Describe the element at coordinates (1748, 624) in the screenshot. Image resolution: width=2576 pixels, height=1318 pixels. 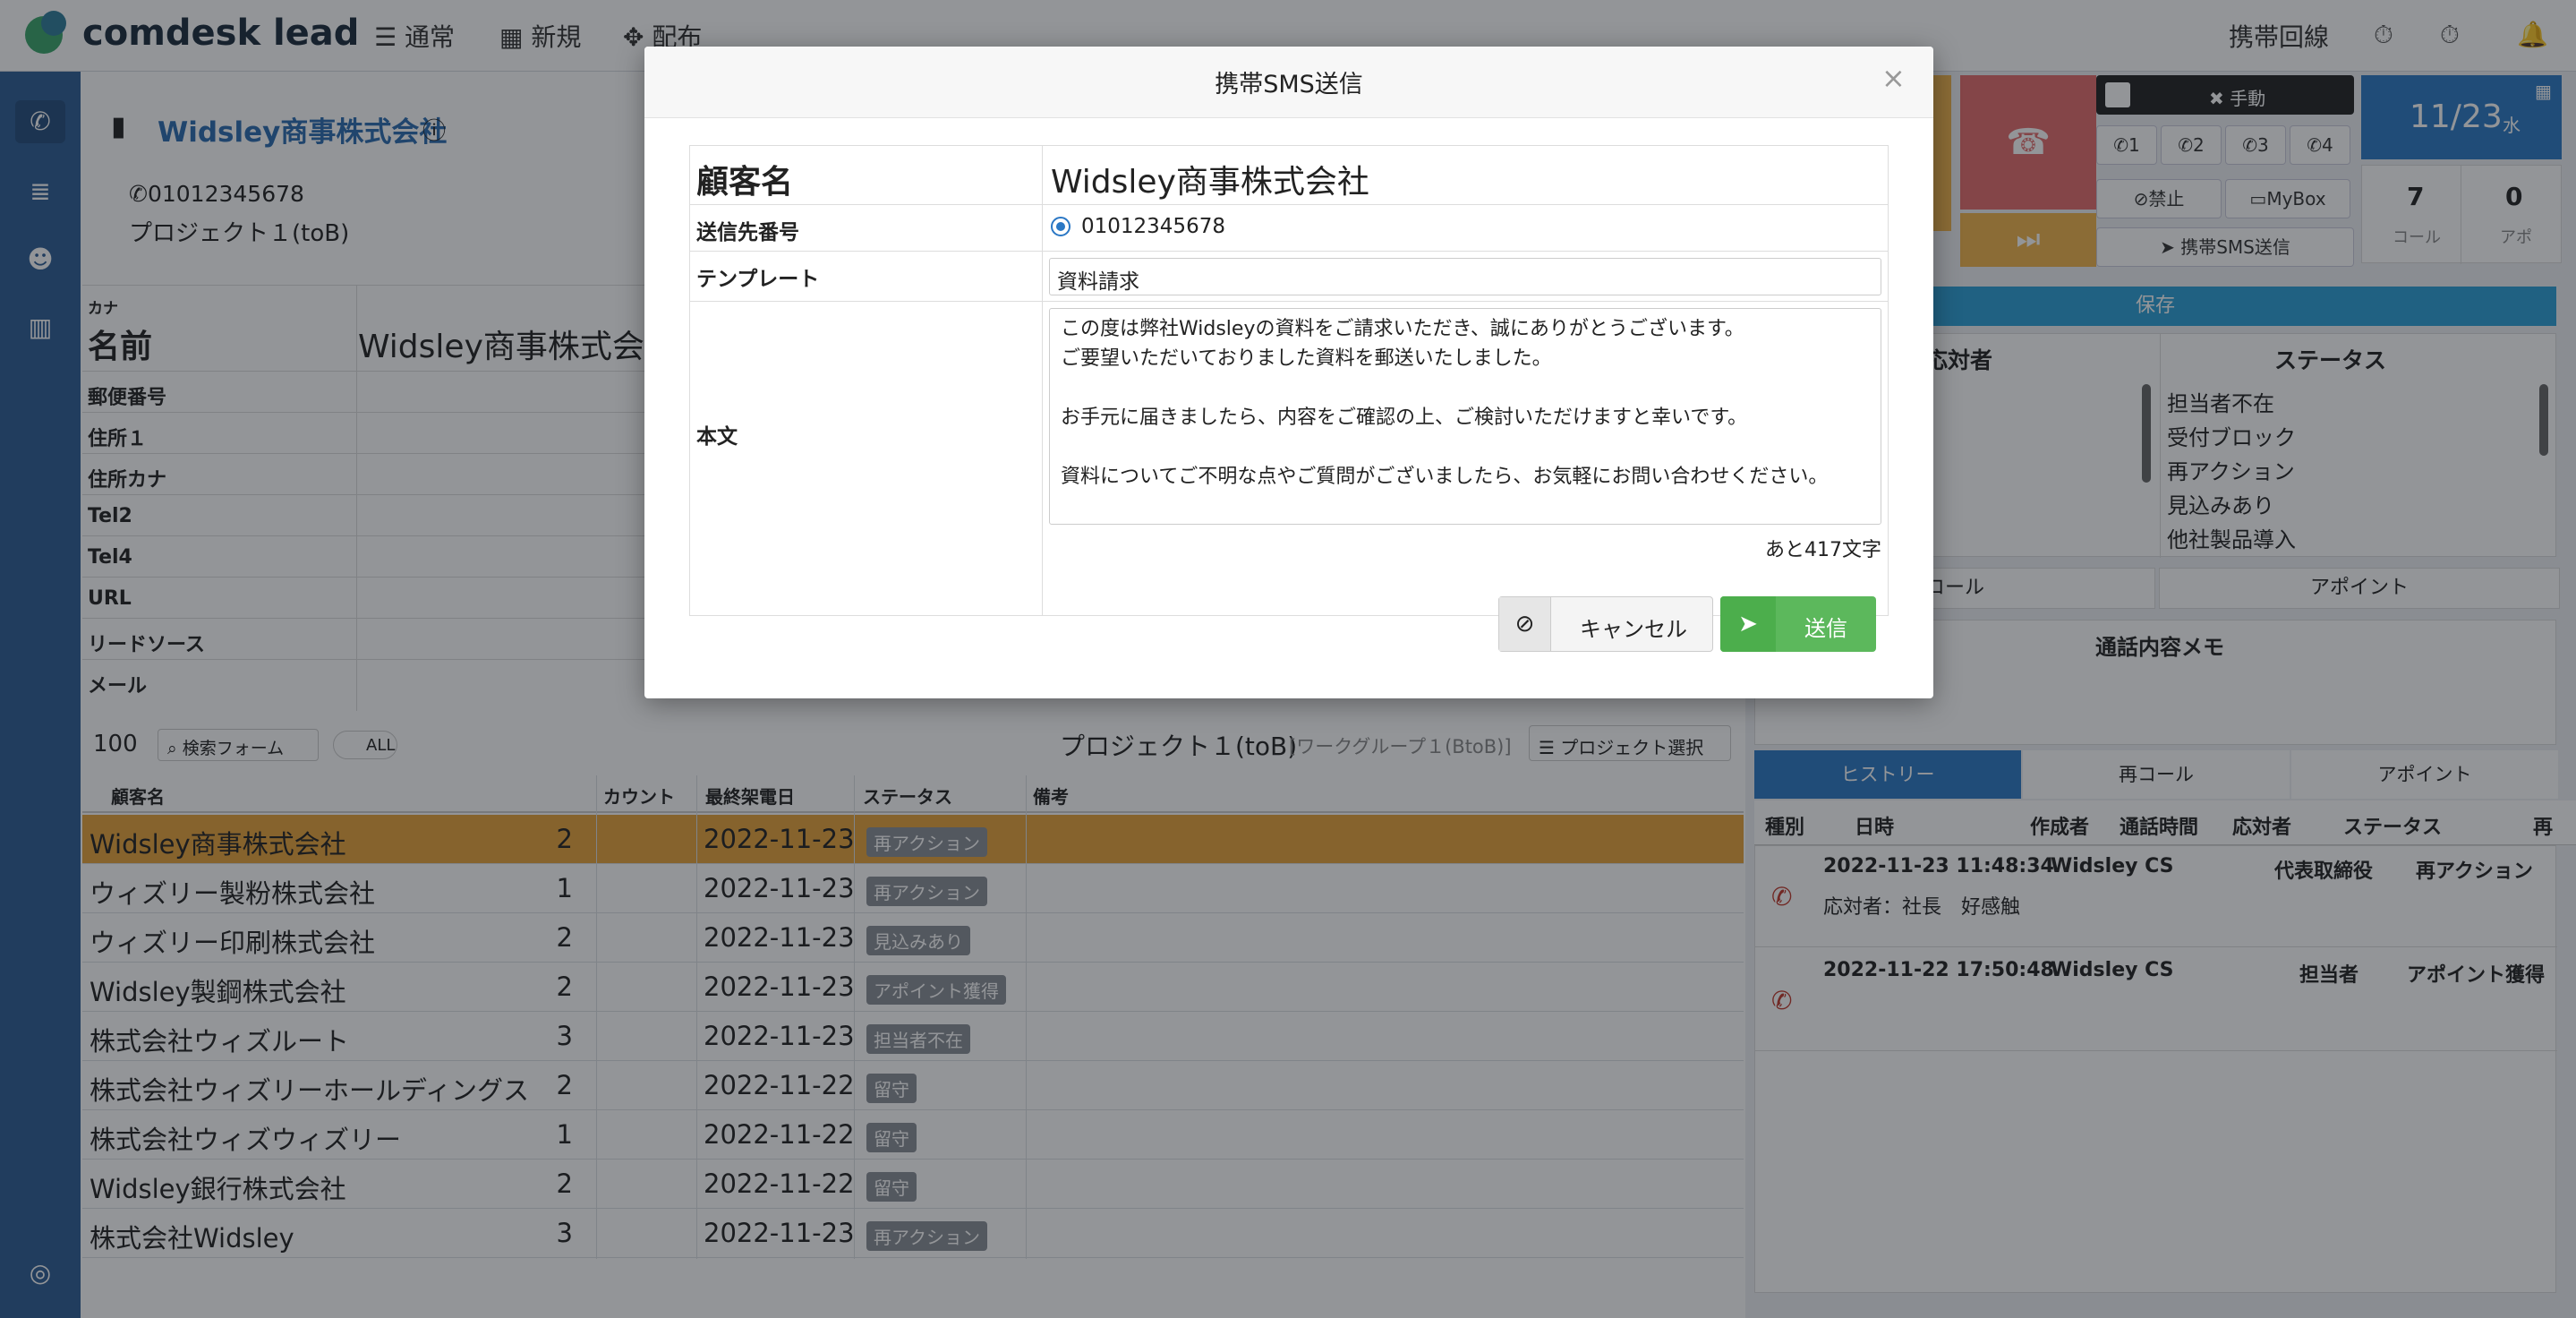
I see `send-icon: ➤` at that location.